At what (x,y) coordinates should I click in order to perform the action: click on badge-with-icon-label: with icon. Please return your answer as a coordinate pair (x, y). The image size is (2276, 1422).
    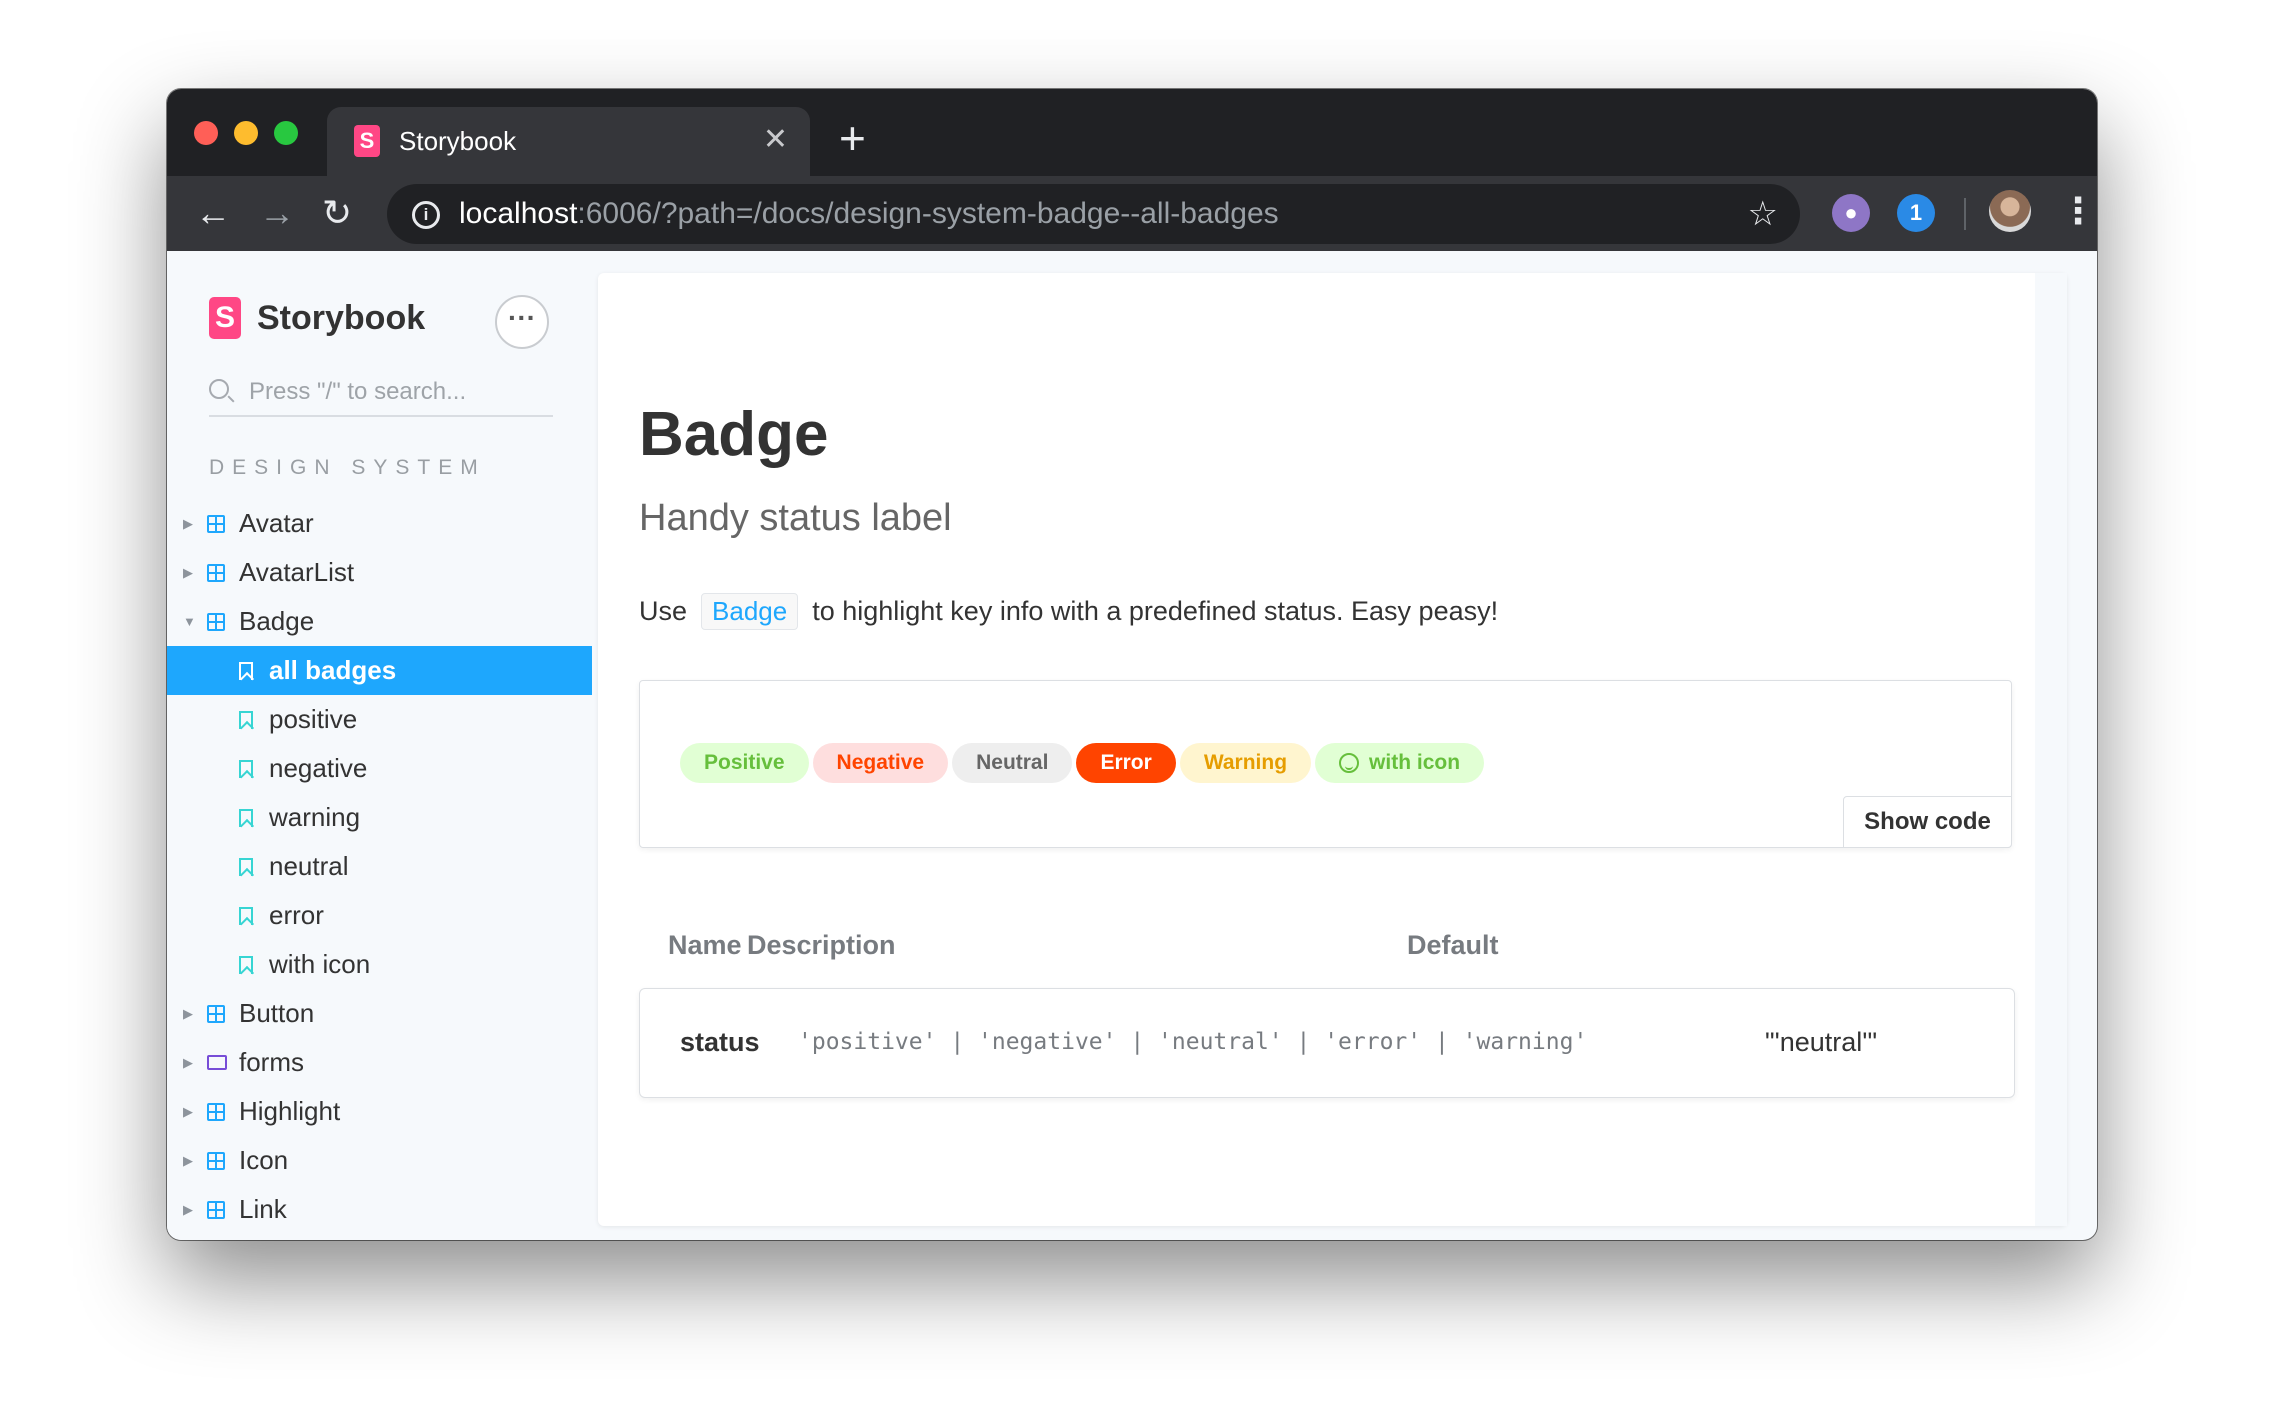
    Looking at the image, I should click on (1415, 762).